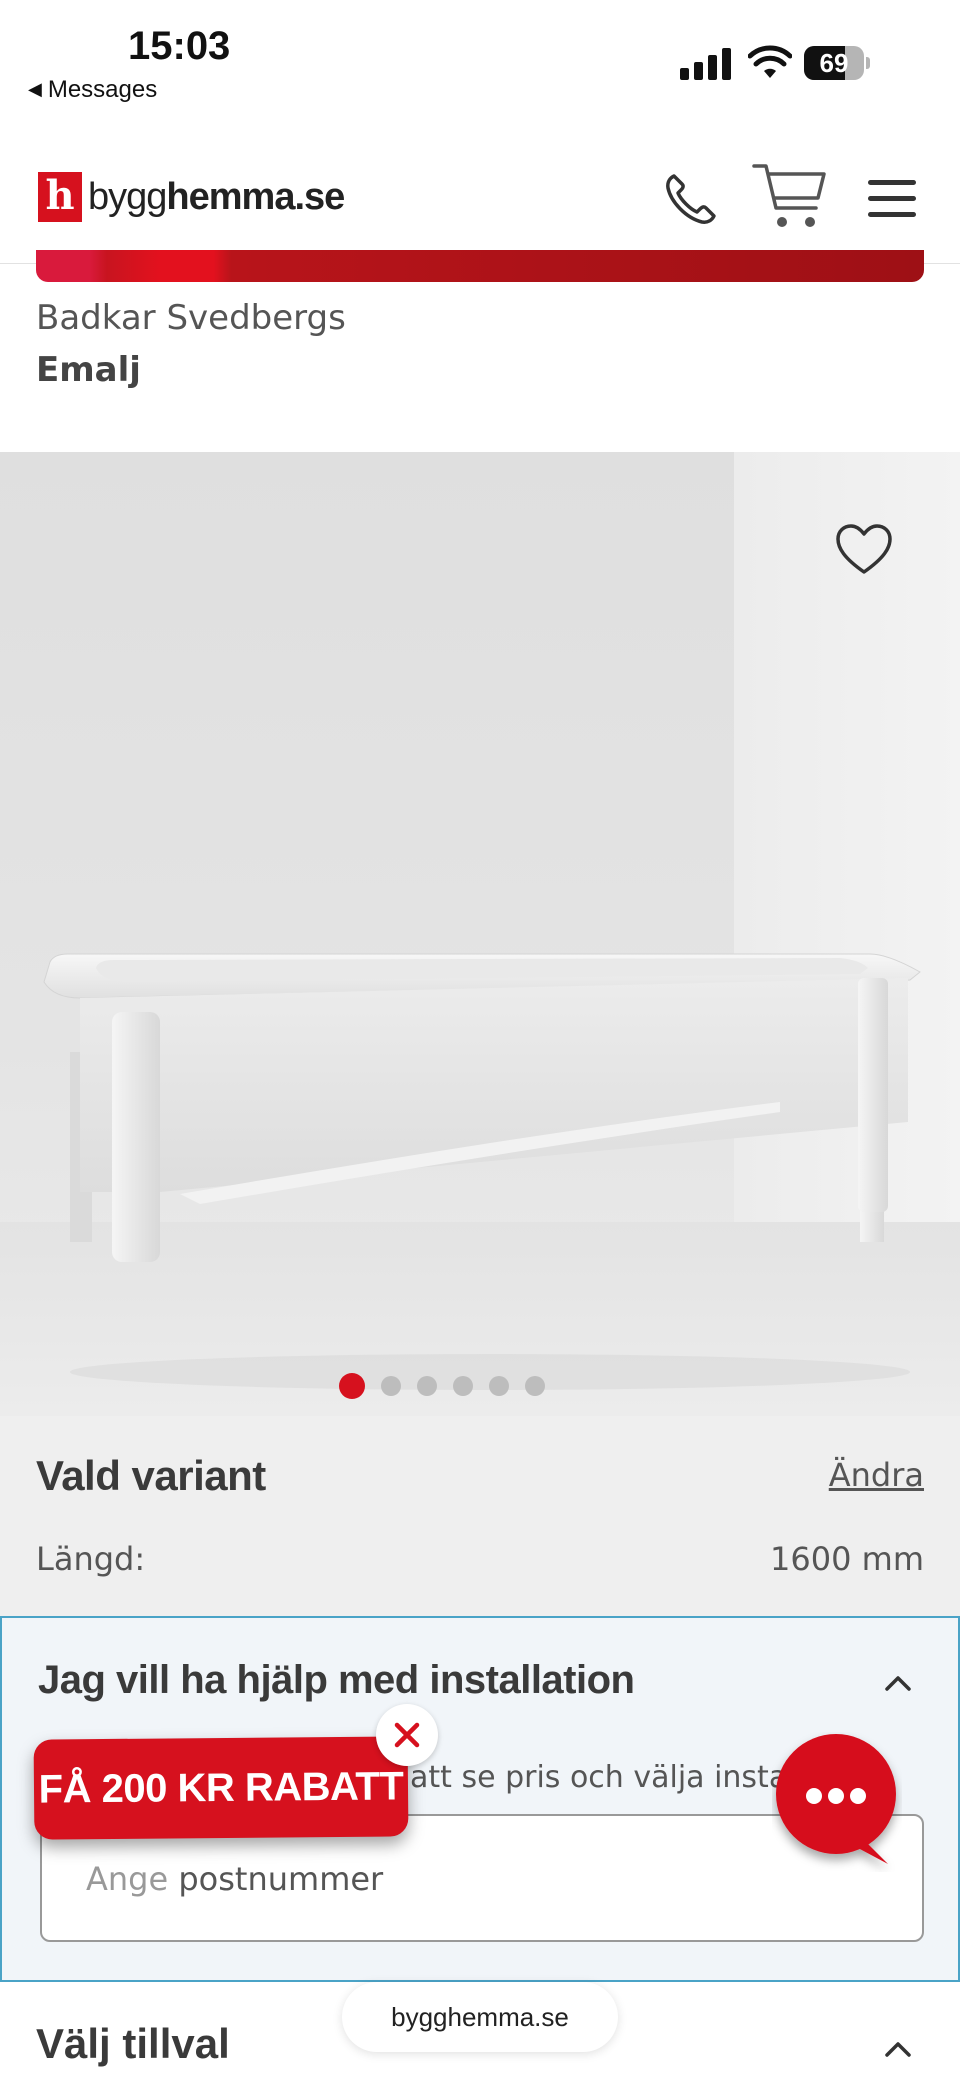  What do you see at coordinates (336, 1680) in the screenshot?
I see `installation-help-title: Jag vill ha hjälp med installation` at bounding box center [336, 1680].